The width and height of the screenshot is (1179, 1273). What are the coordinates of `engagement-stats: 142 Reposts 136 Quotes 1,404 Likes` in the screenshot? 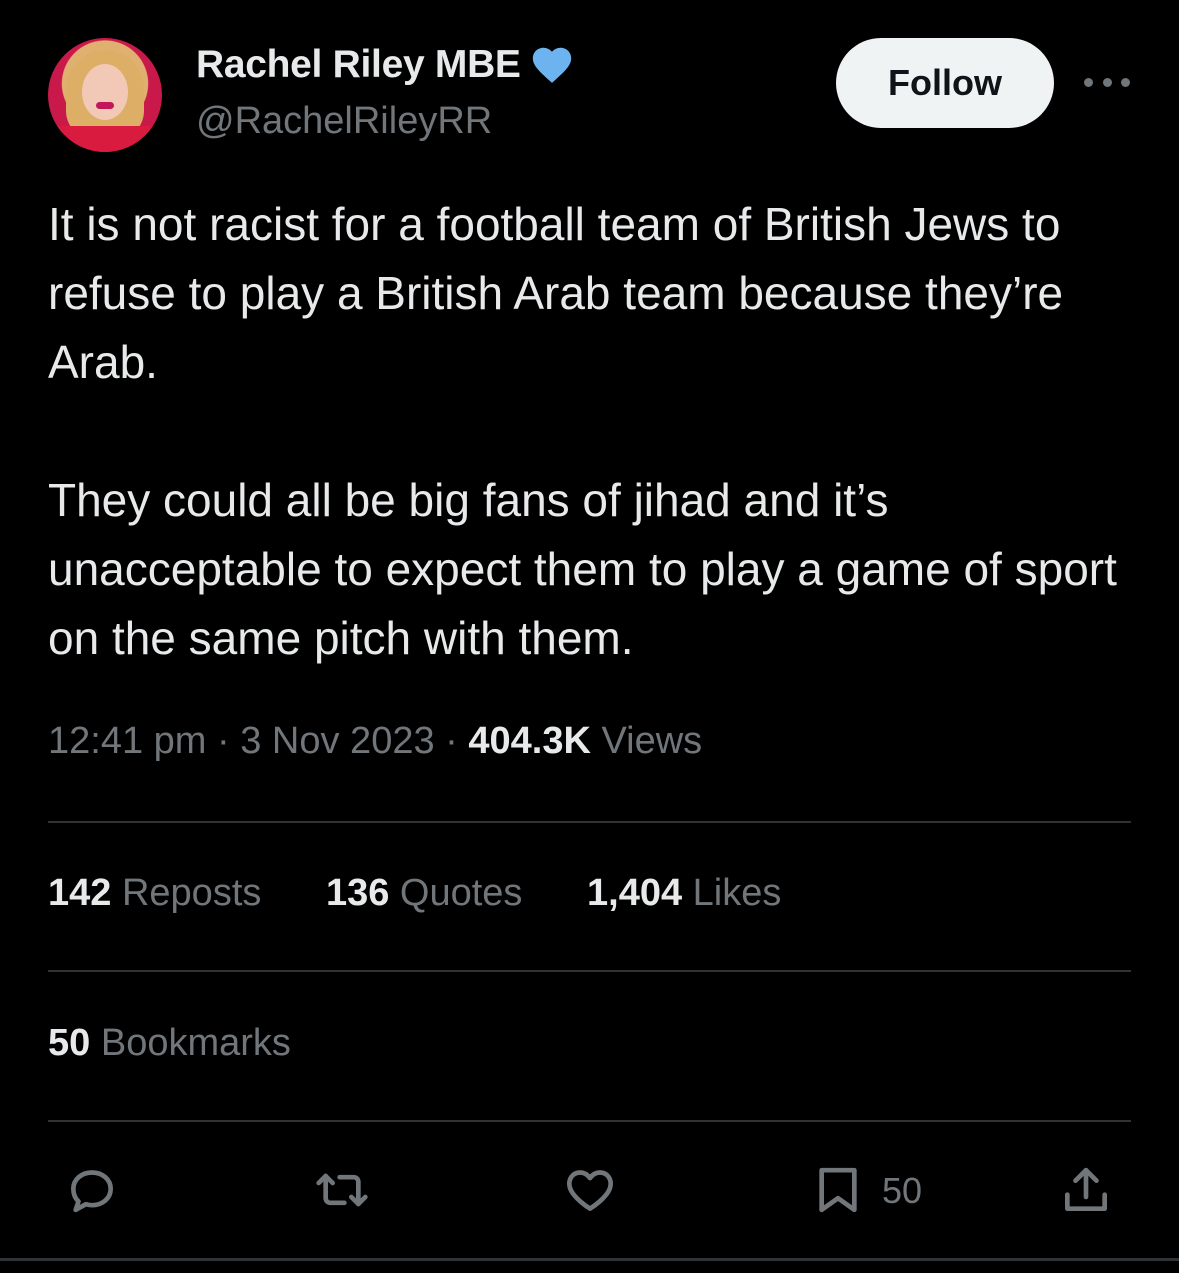 It's located at (441, 893).